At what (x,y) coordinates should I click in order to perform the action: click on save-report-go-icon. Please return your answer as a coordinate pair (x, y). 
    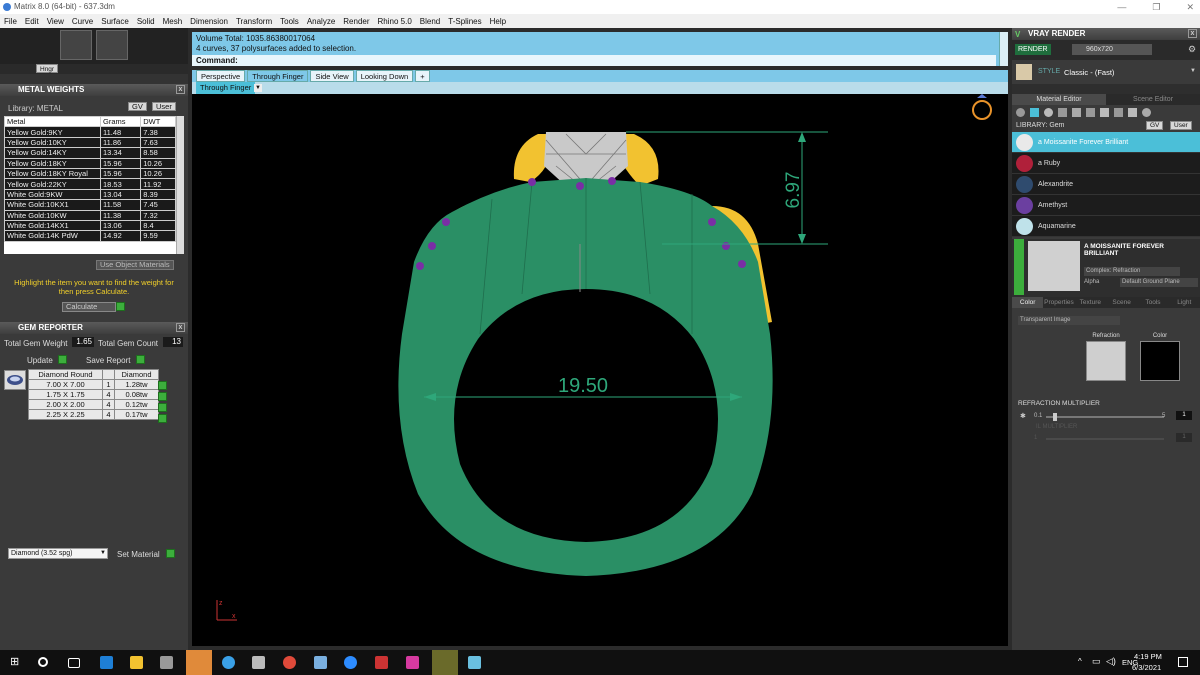
    Looking at the image, I should click on (140, 359).